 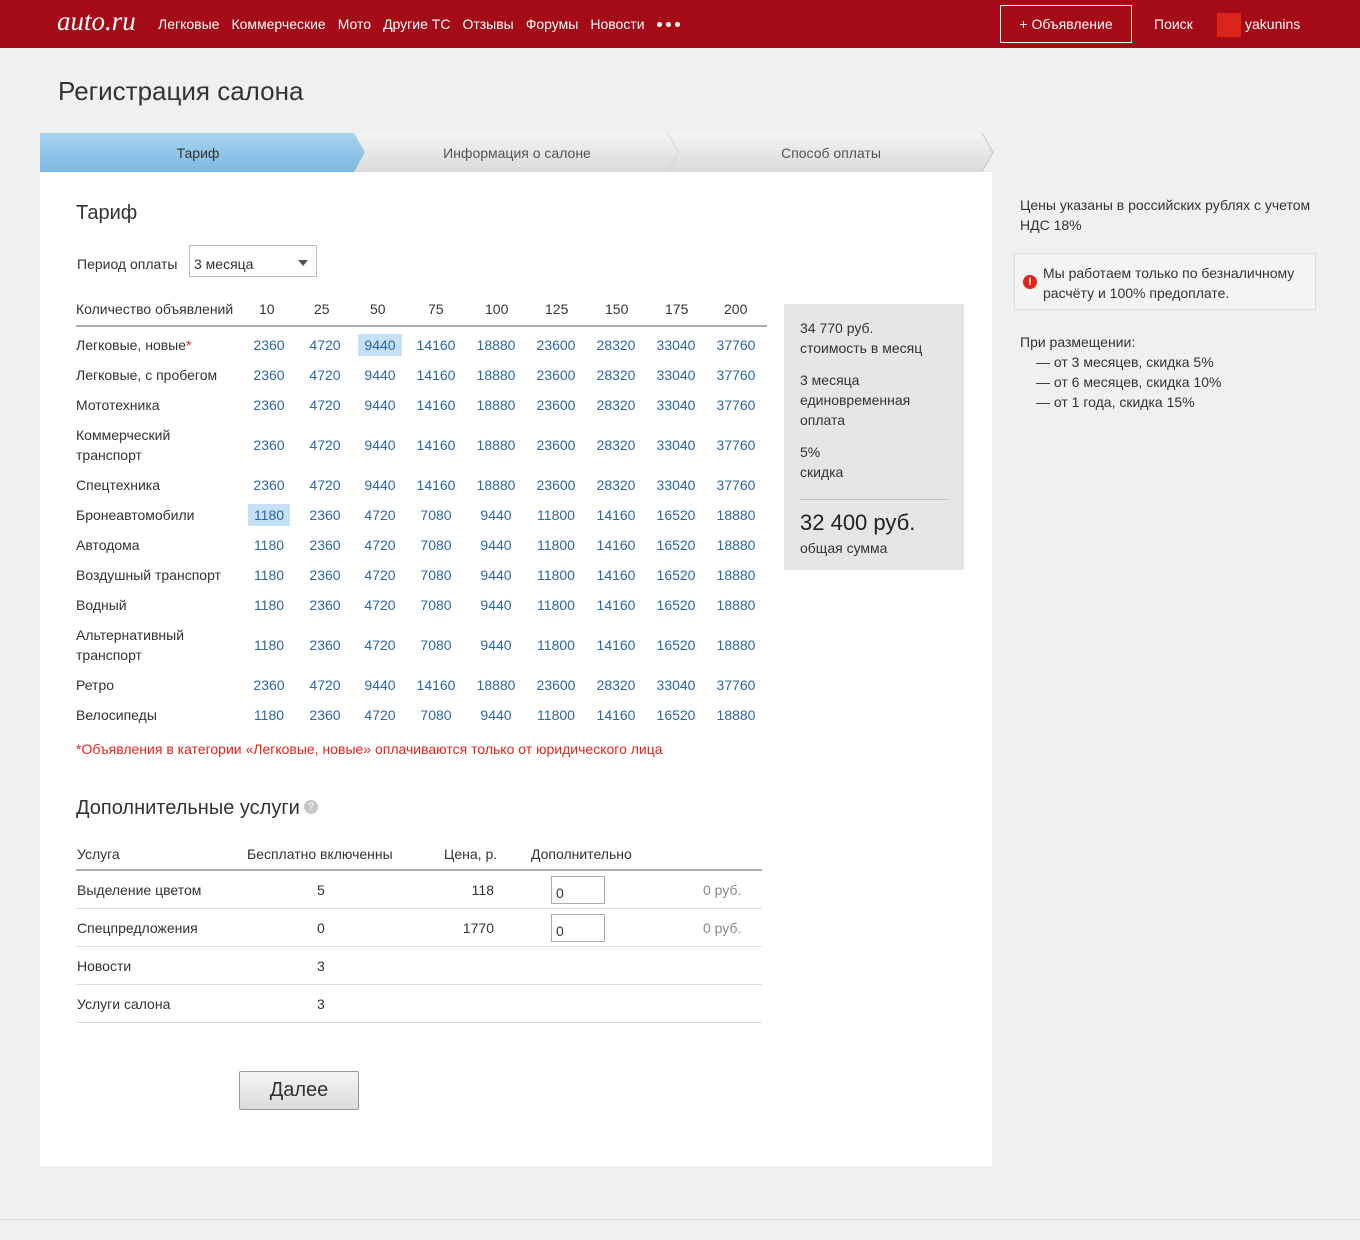 I want to click on nav-link-forums: Форумы, so click(x=552, y=24).